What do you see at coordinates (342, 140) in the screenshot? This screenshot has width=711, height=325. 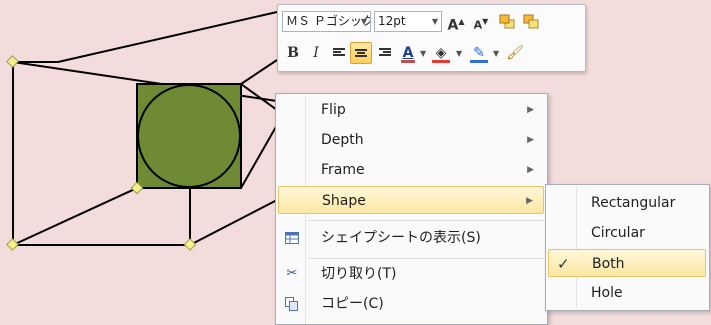 I see `menu-item-label: Depth` at bounding box center [342, 140].